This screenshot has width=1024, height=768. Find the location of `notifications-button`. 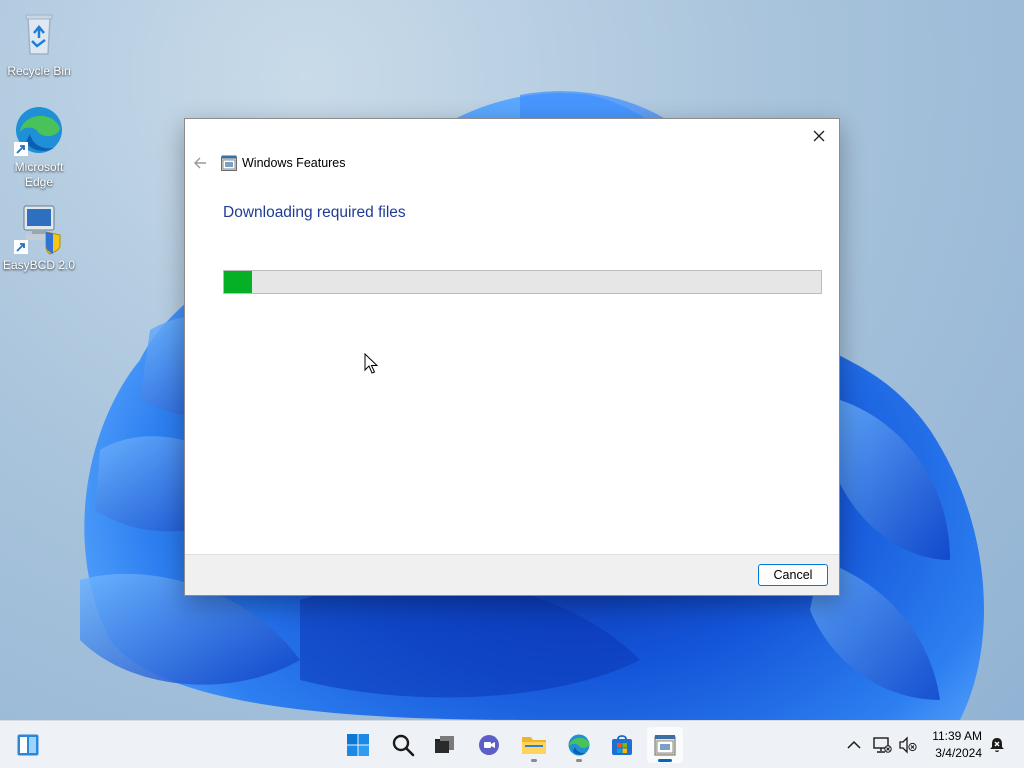

notifications-button is located at coordinates (997, 745).